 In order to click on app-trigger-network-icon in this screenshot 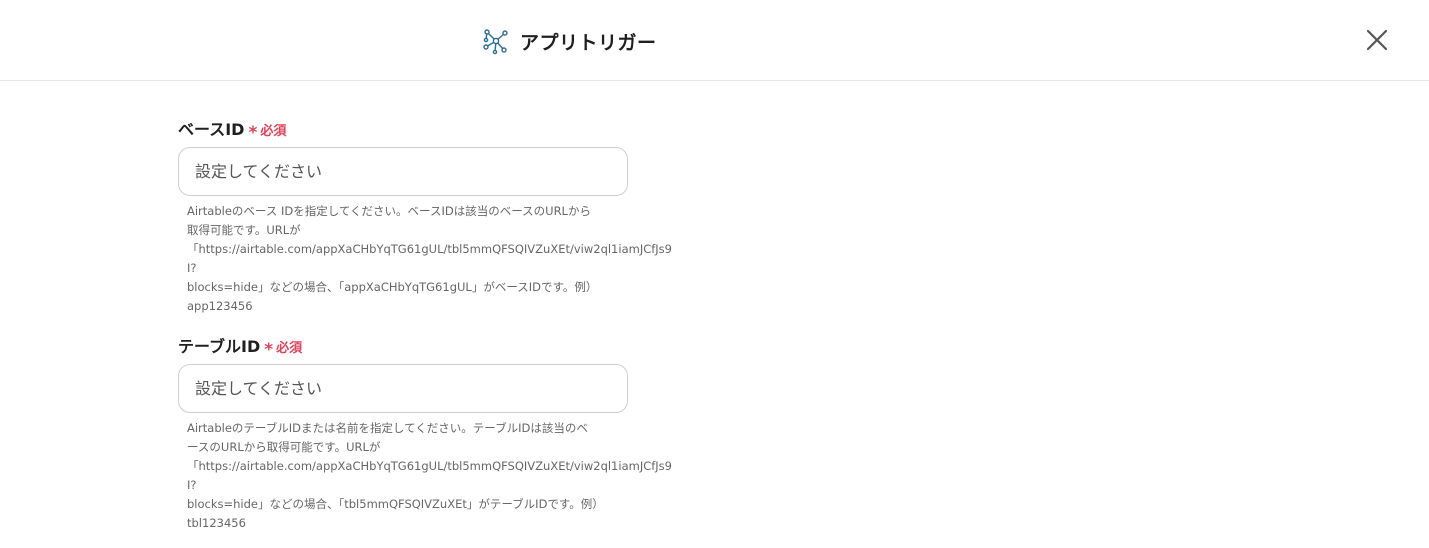, I will do `click(495, 42)`.